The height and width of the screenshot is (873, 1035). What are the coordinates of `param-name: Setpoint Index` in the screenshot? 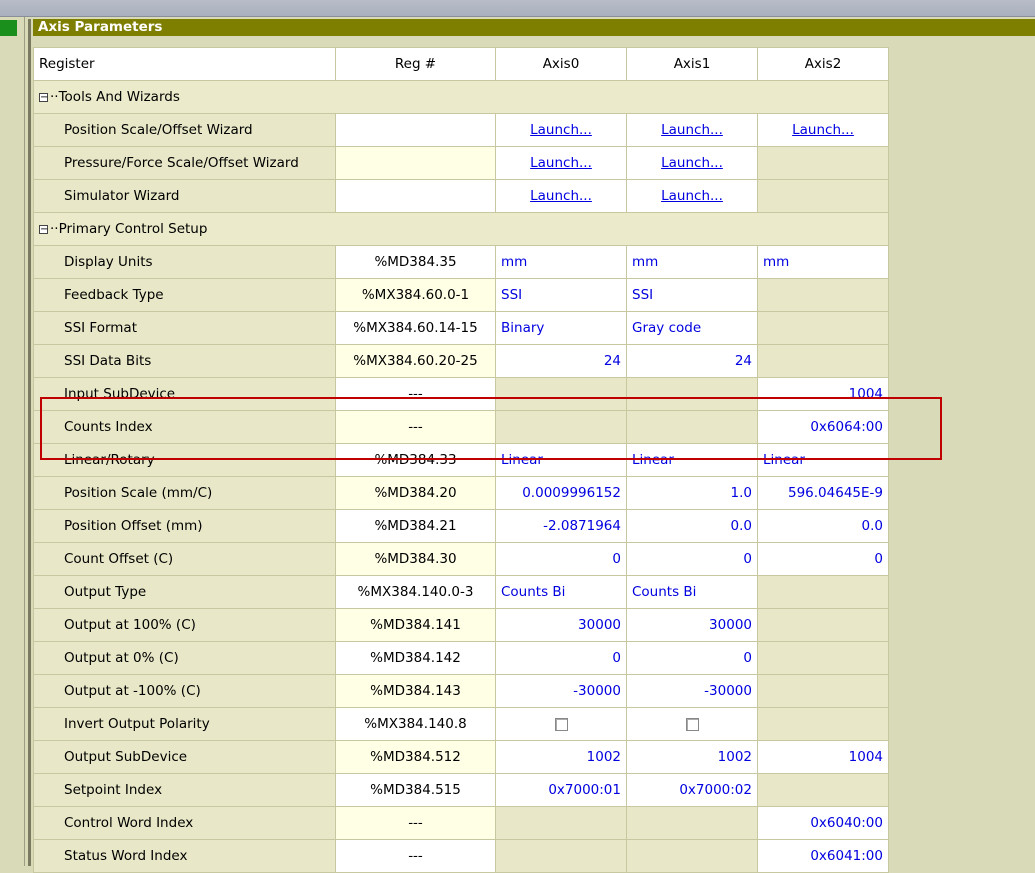 It's located at (113, 790).